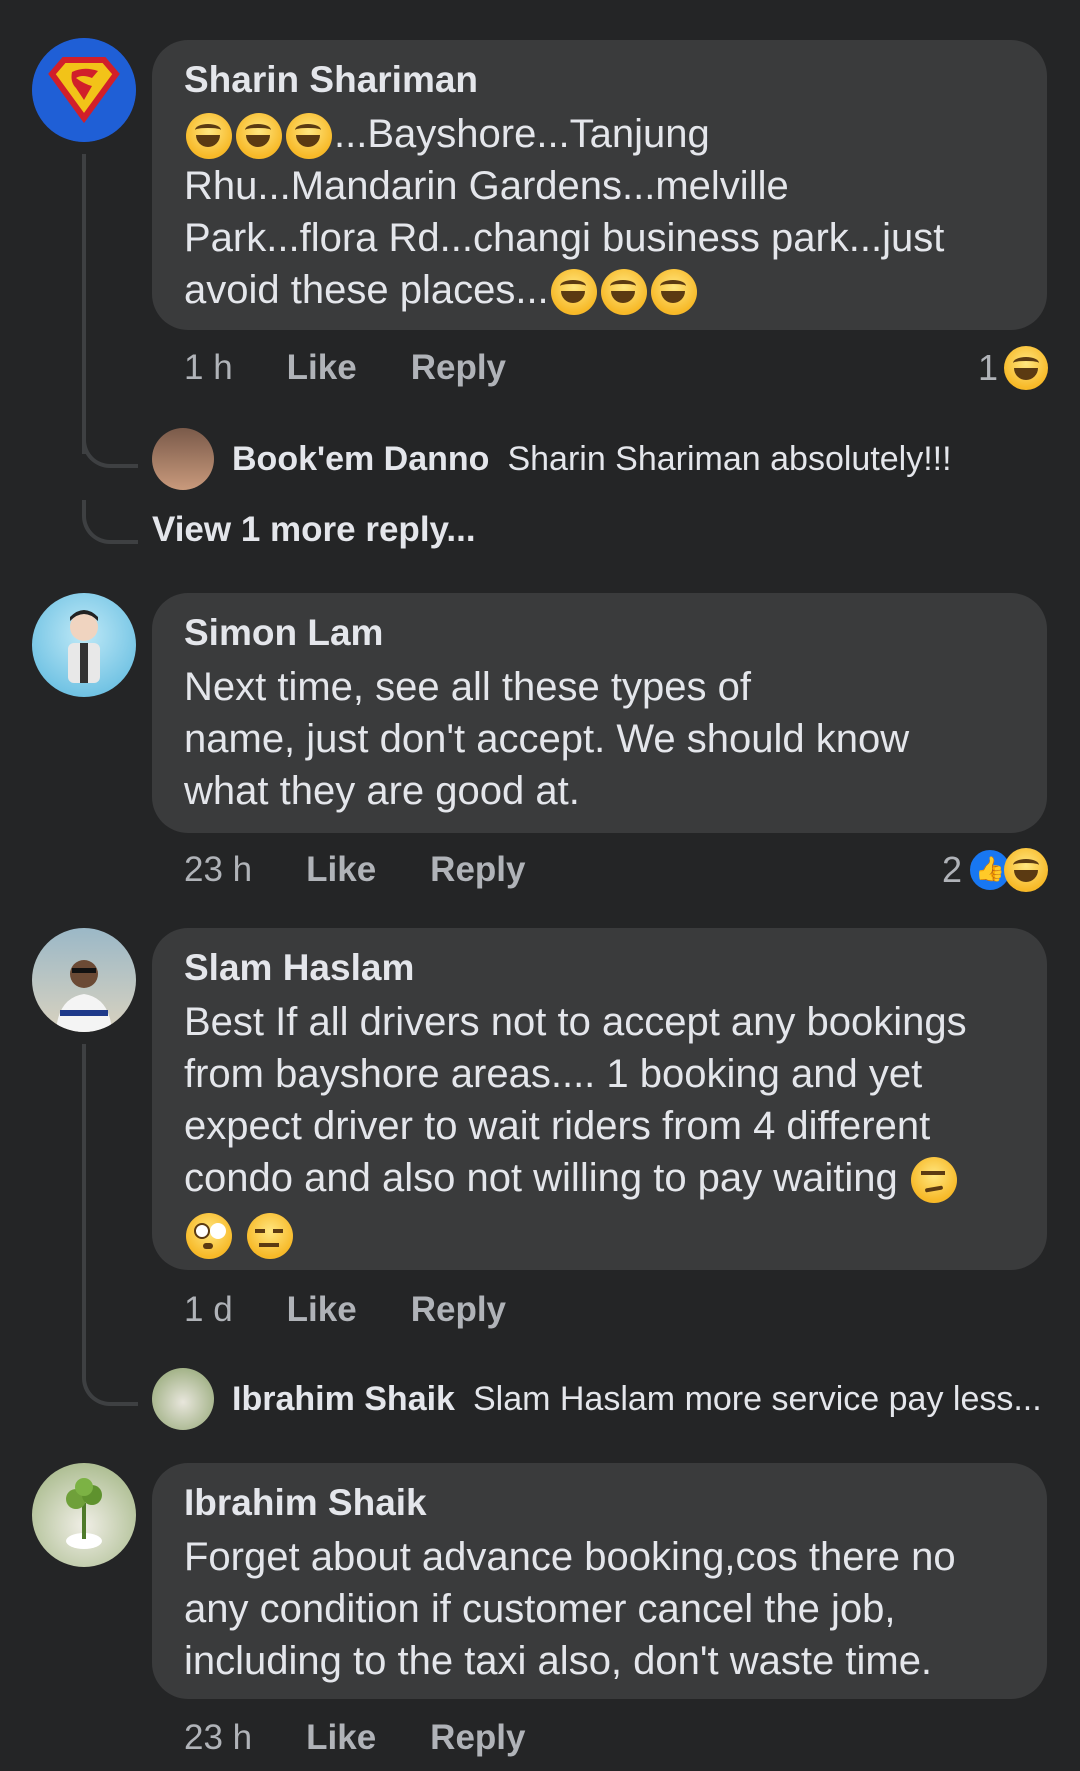  What do you see at coordinates (382, 791) in the screenshot?
I see `comment-line: what they are good at.` at bounding box center [382, 791].